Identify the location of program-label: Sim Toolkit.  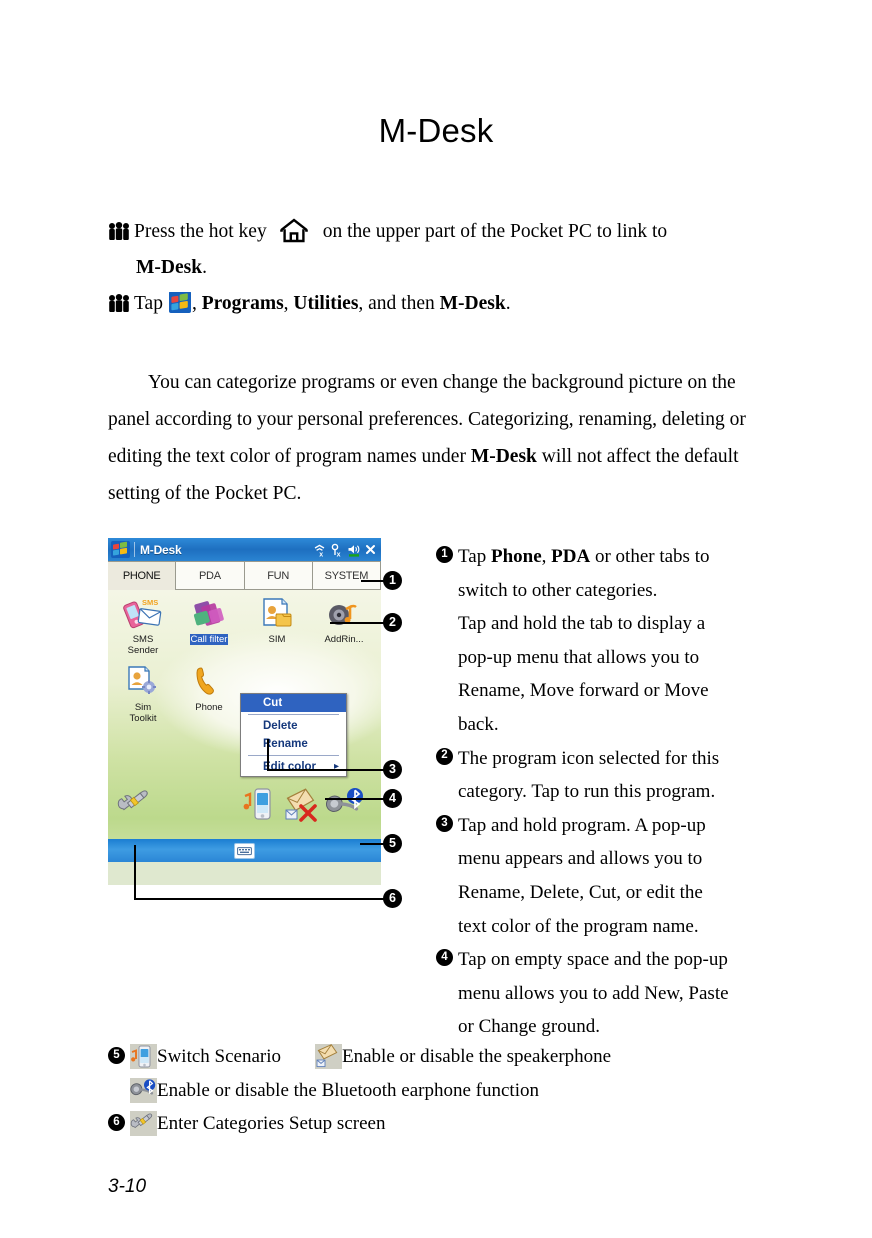
(143, 713).